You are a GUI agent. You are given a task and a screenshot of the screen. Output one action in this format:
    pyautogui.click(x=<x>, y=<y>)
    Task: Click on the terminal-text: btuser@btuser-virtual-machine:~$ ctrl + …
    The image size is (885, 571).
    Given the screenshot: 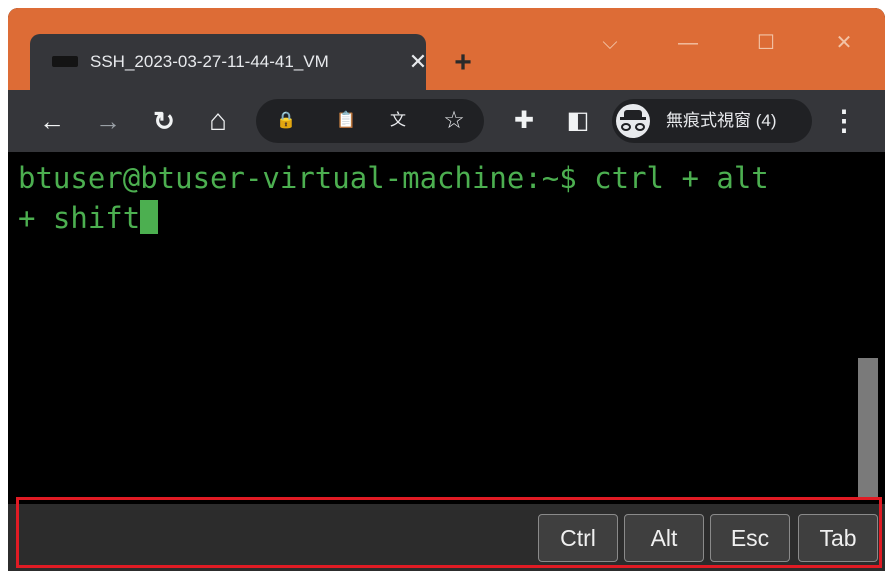 What is the action you would take?
    pyautogui.click(x=433, y=198)
    